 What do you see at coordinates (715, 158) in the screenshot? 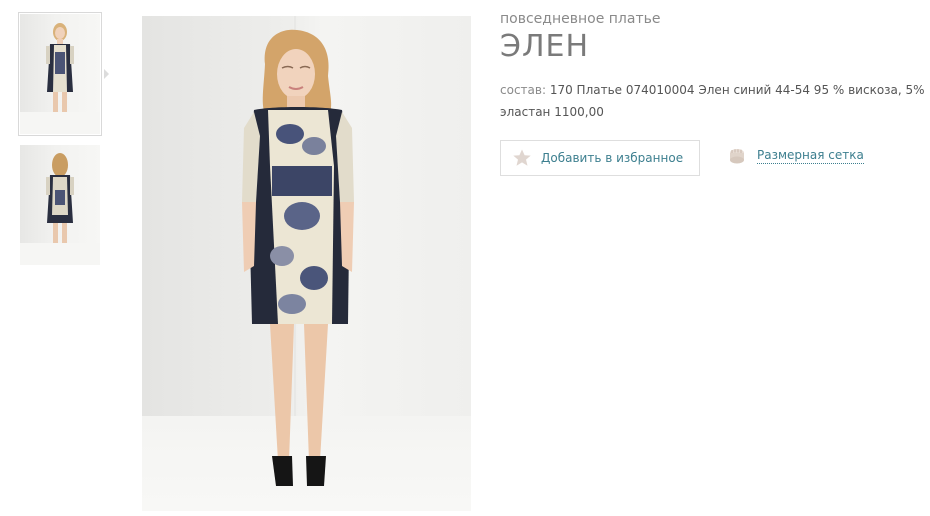
I see `product-actions: Добавить в избранное Размерная сетка` at bounding box center [715, 158].